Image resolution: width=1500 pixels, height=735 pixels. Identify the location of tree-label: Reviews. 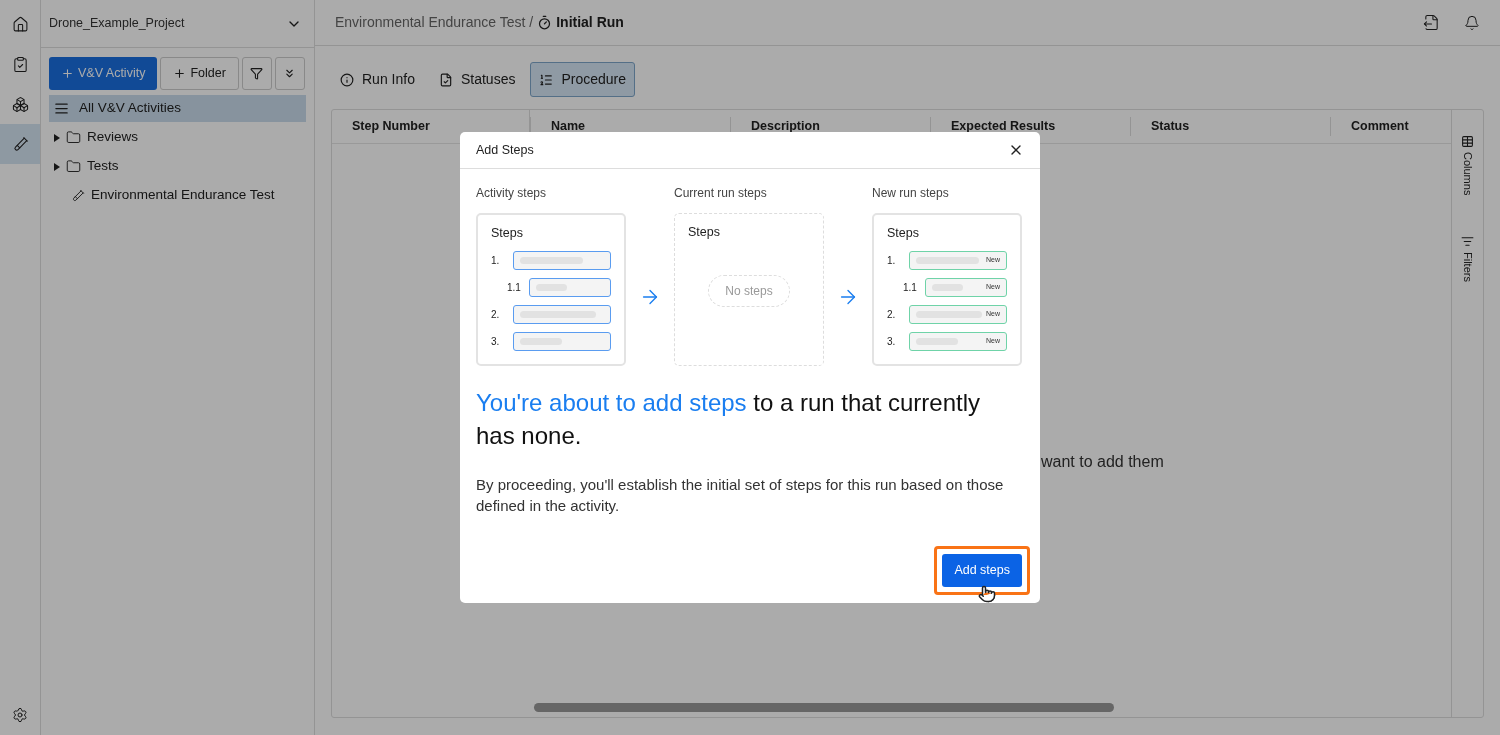
(112, 137).